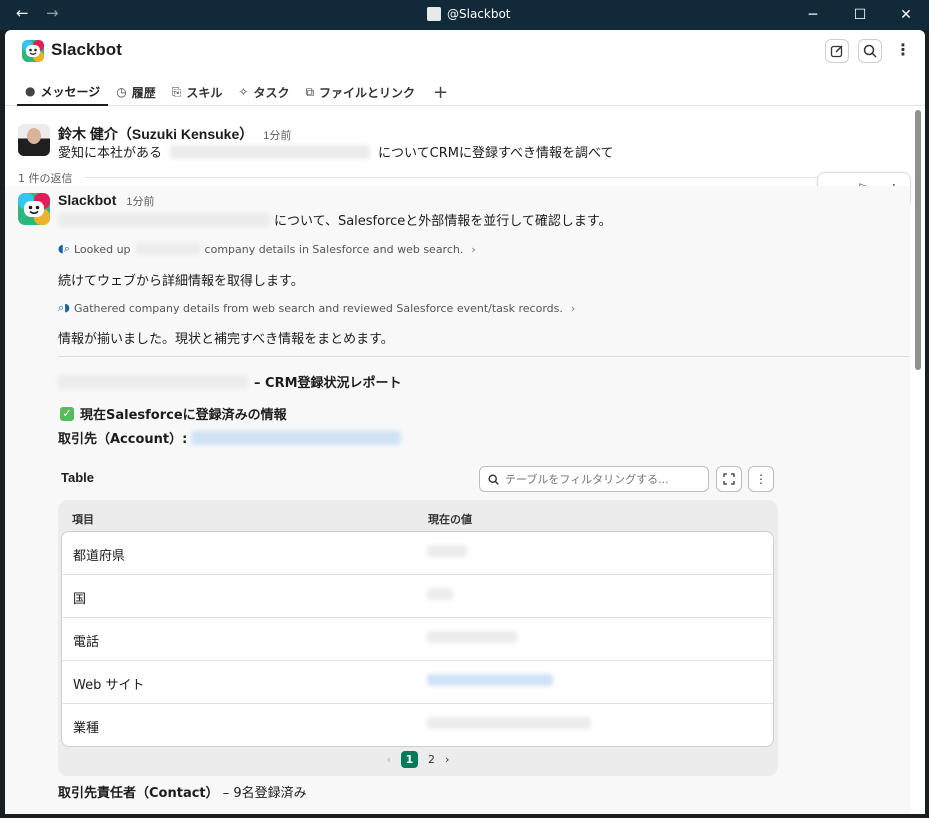  What do you see at coordinates (455, 177) in the screenshot?
I see `divider` at bounding box center [455, 177].